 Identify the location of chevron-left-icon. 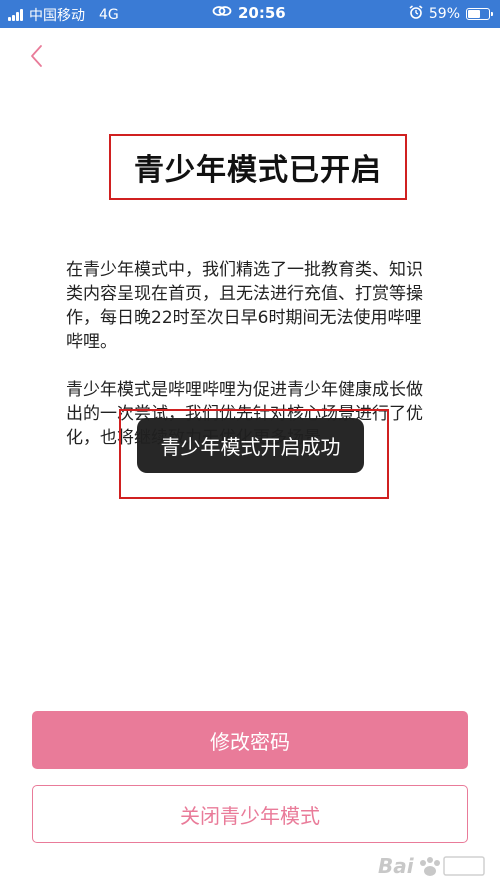
(36, 56).